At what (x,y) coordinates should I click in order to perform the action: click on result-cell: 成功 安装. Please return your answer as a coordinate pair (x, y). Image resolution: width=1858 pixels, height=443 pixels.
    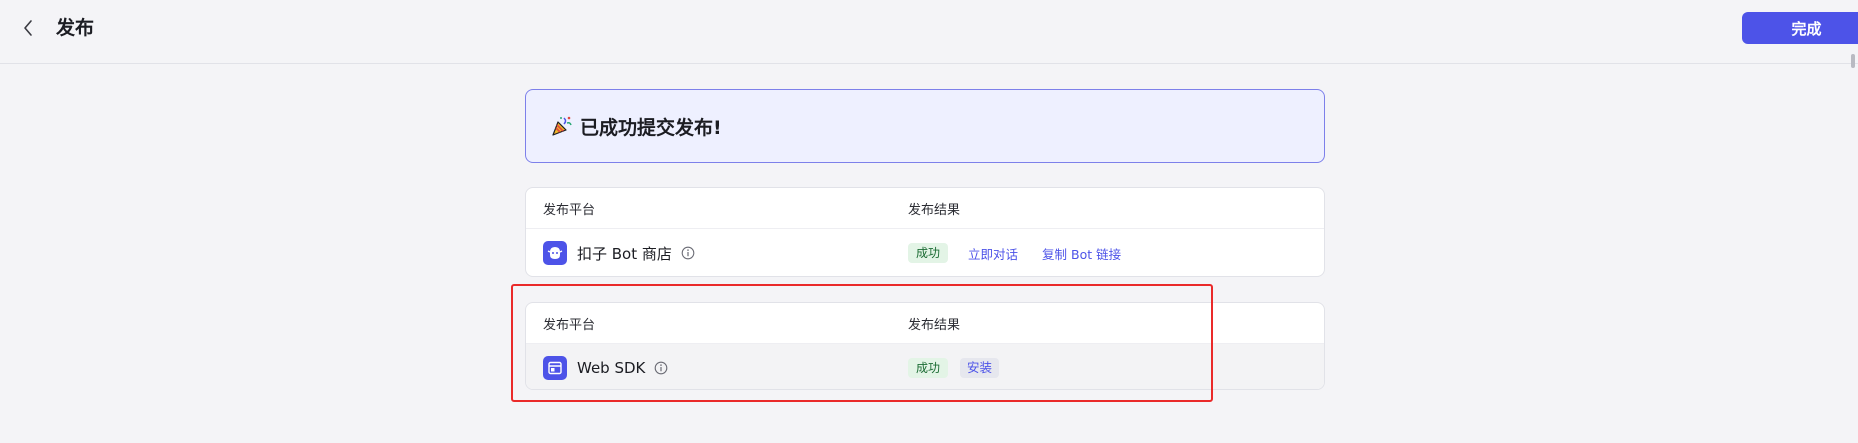
    Looking at the image, I should click on (954, 368).